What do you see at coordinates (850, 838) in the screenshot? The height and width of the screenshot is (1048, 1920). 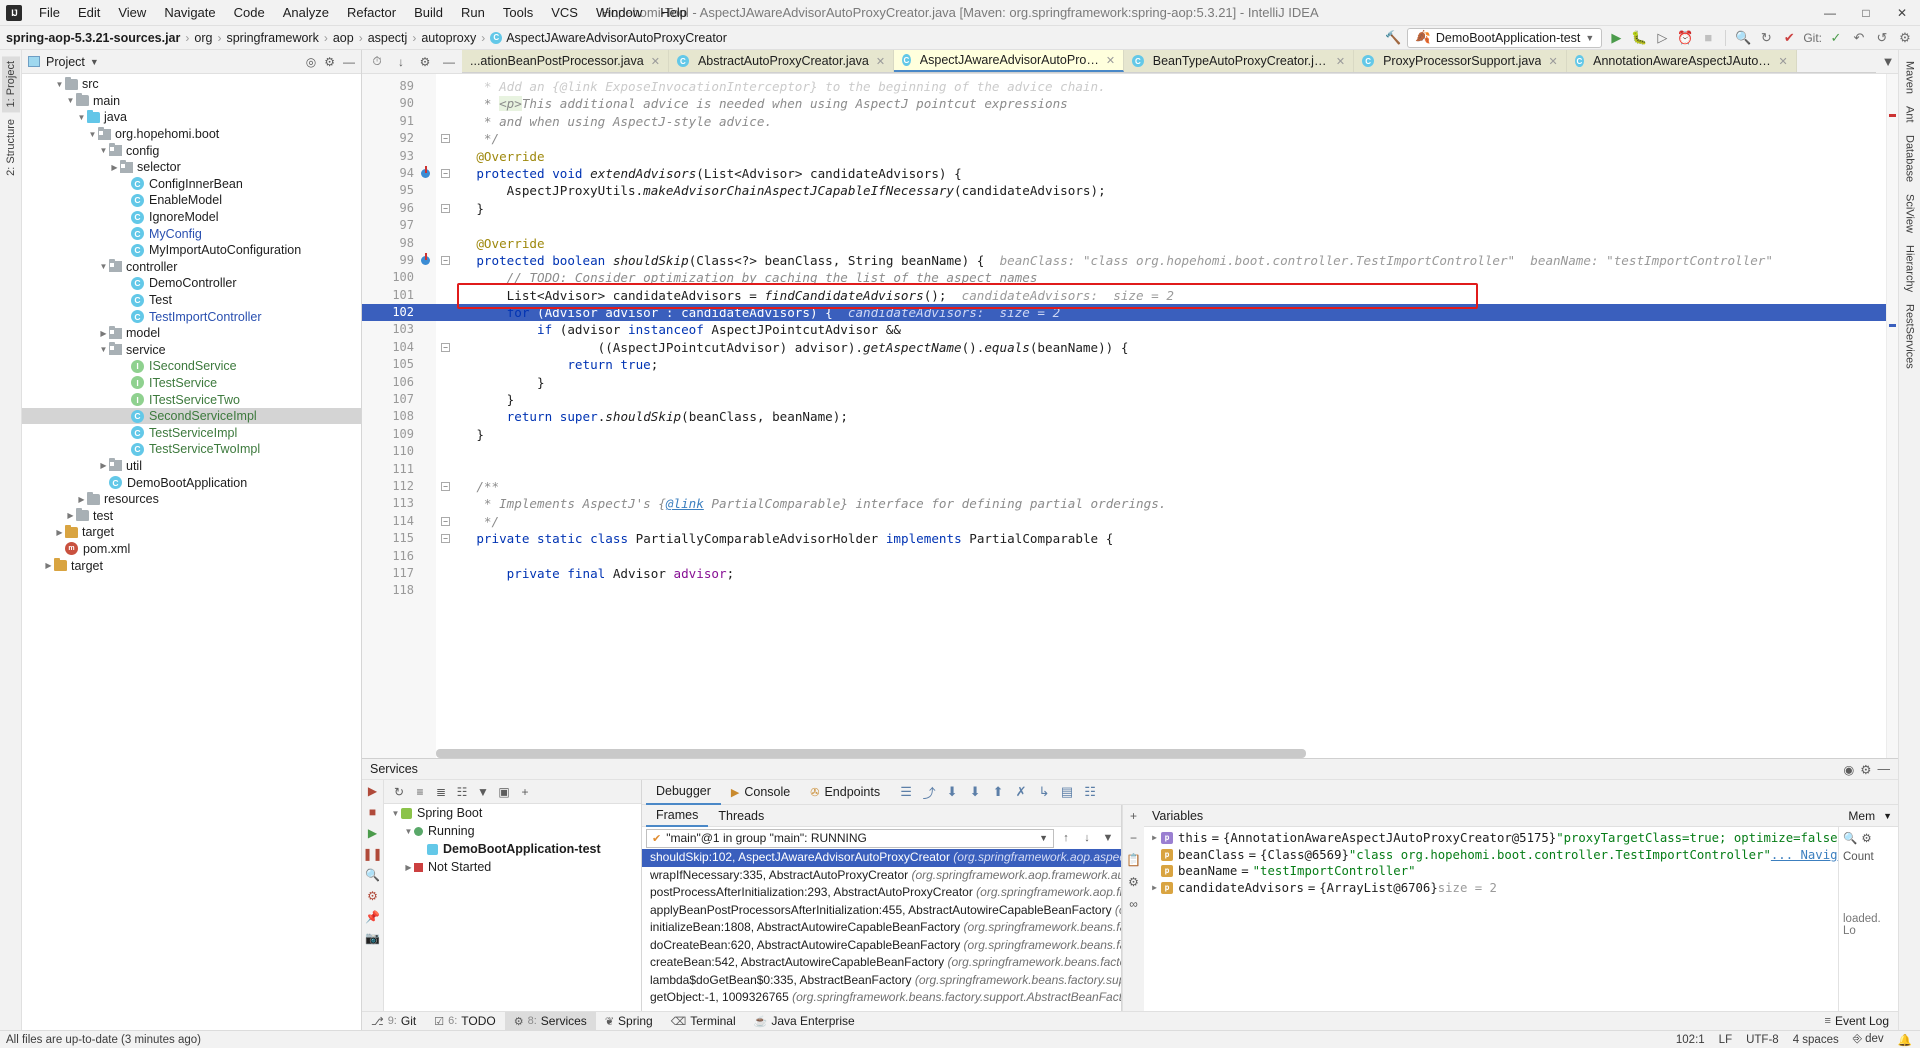 I see `thread-selector: ✔ "main"@1 in group "main": RUNNING ▼` at bounding box center [850, 838].